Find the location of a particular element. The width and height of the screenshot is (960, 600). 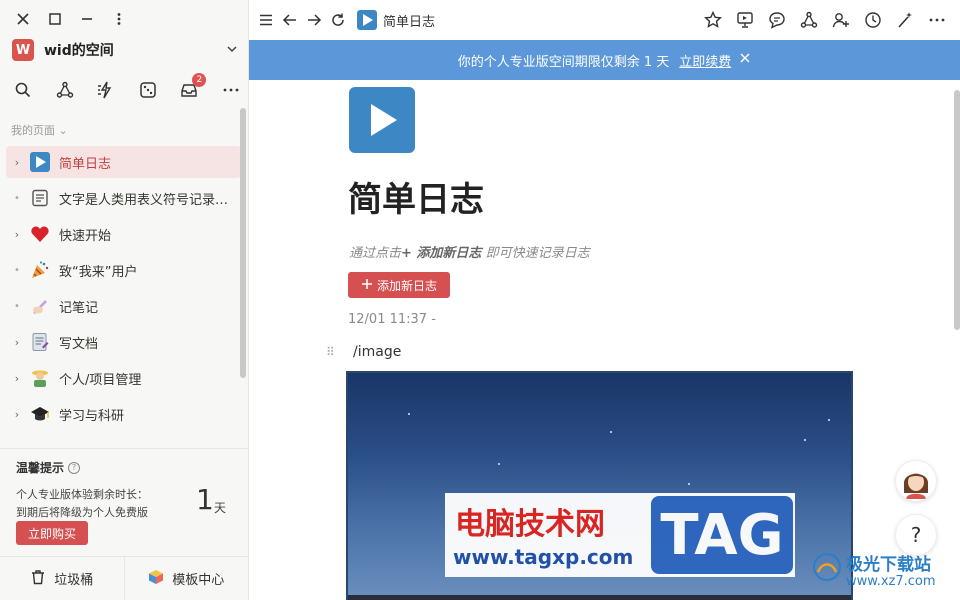

sidebar-footer: 垃圾桶 模板中心 is located at coordinates (124, 578).